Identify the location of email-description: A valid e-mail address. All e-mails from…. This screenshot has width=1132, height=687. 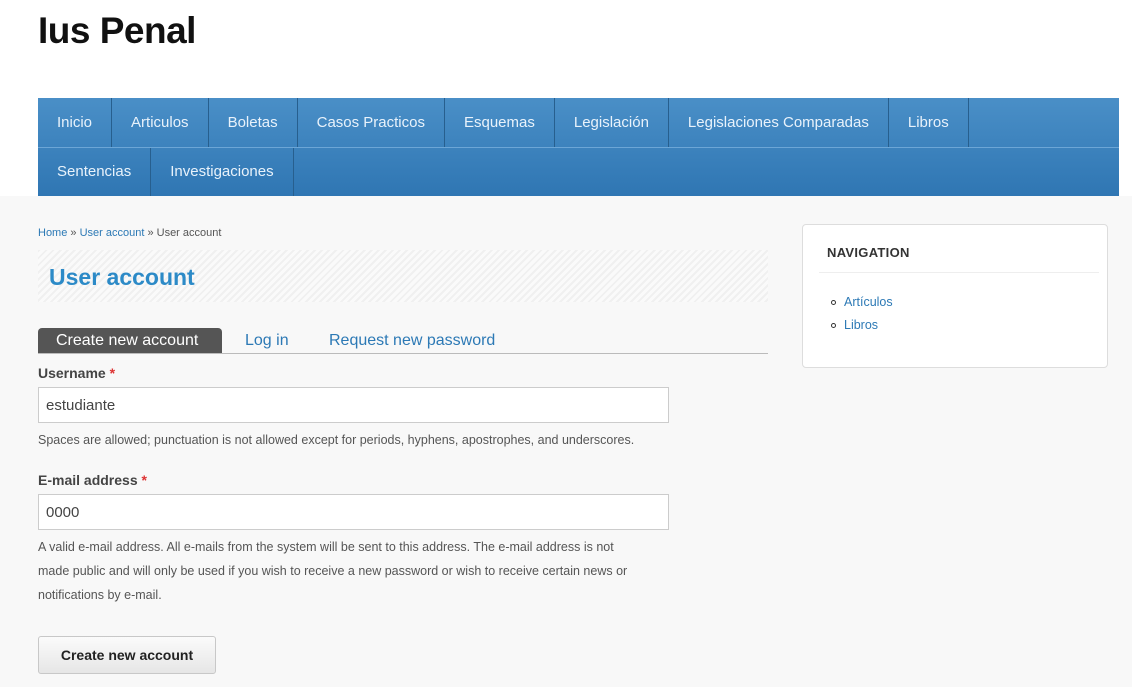
(332, 571).